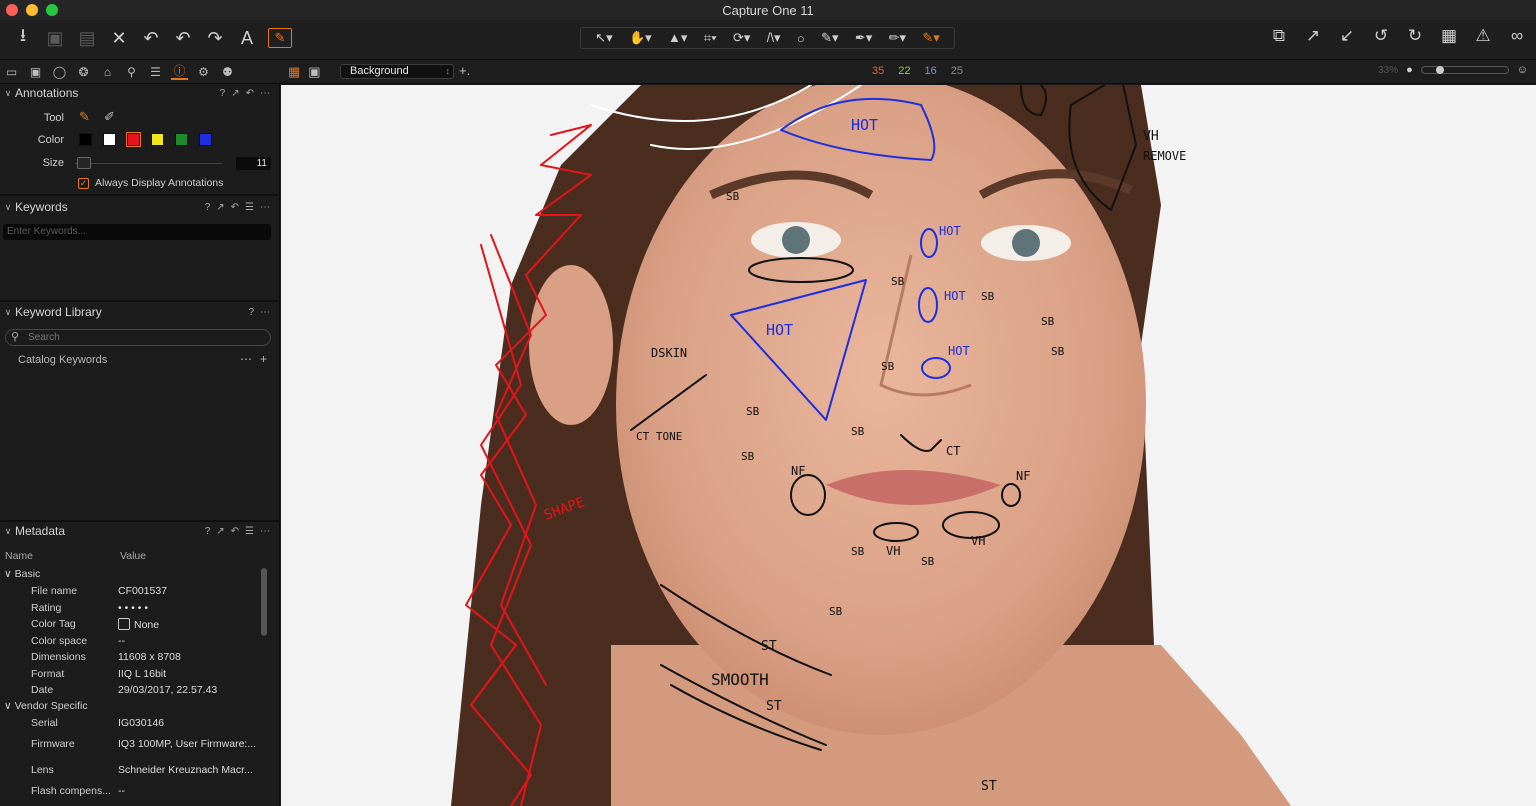 The image size is (1536, 806). Describe the element at coordinates (138, 337) in the screenshot. I see `keyword-search-input: ⚲ Search` at that location.